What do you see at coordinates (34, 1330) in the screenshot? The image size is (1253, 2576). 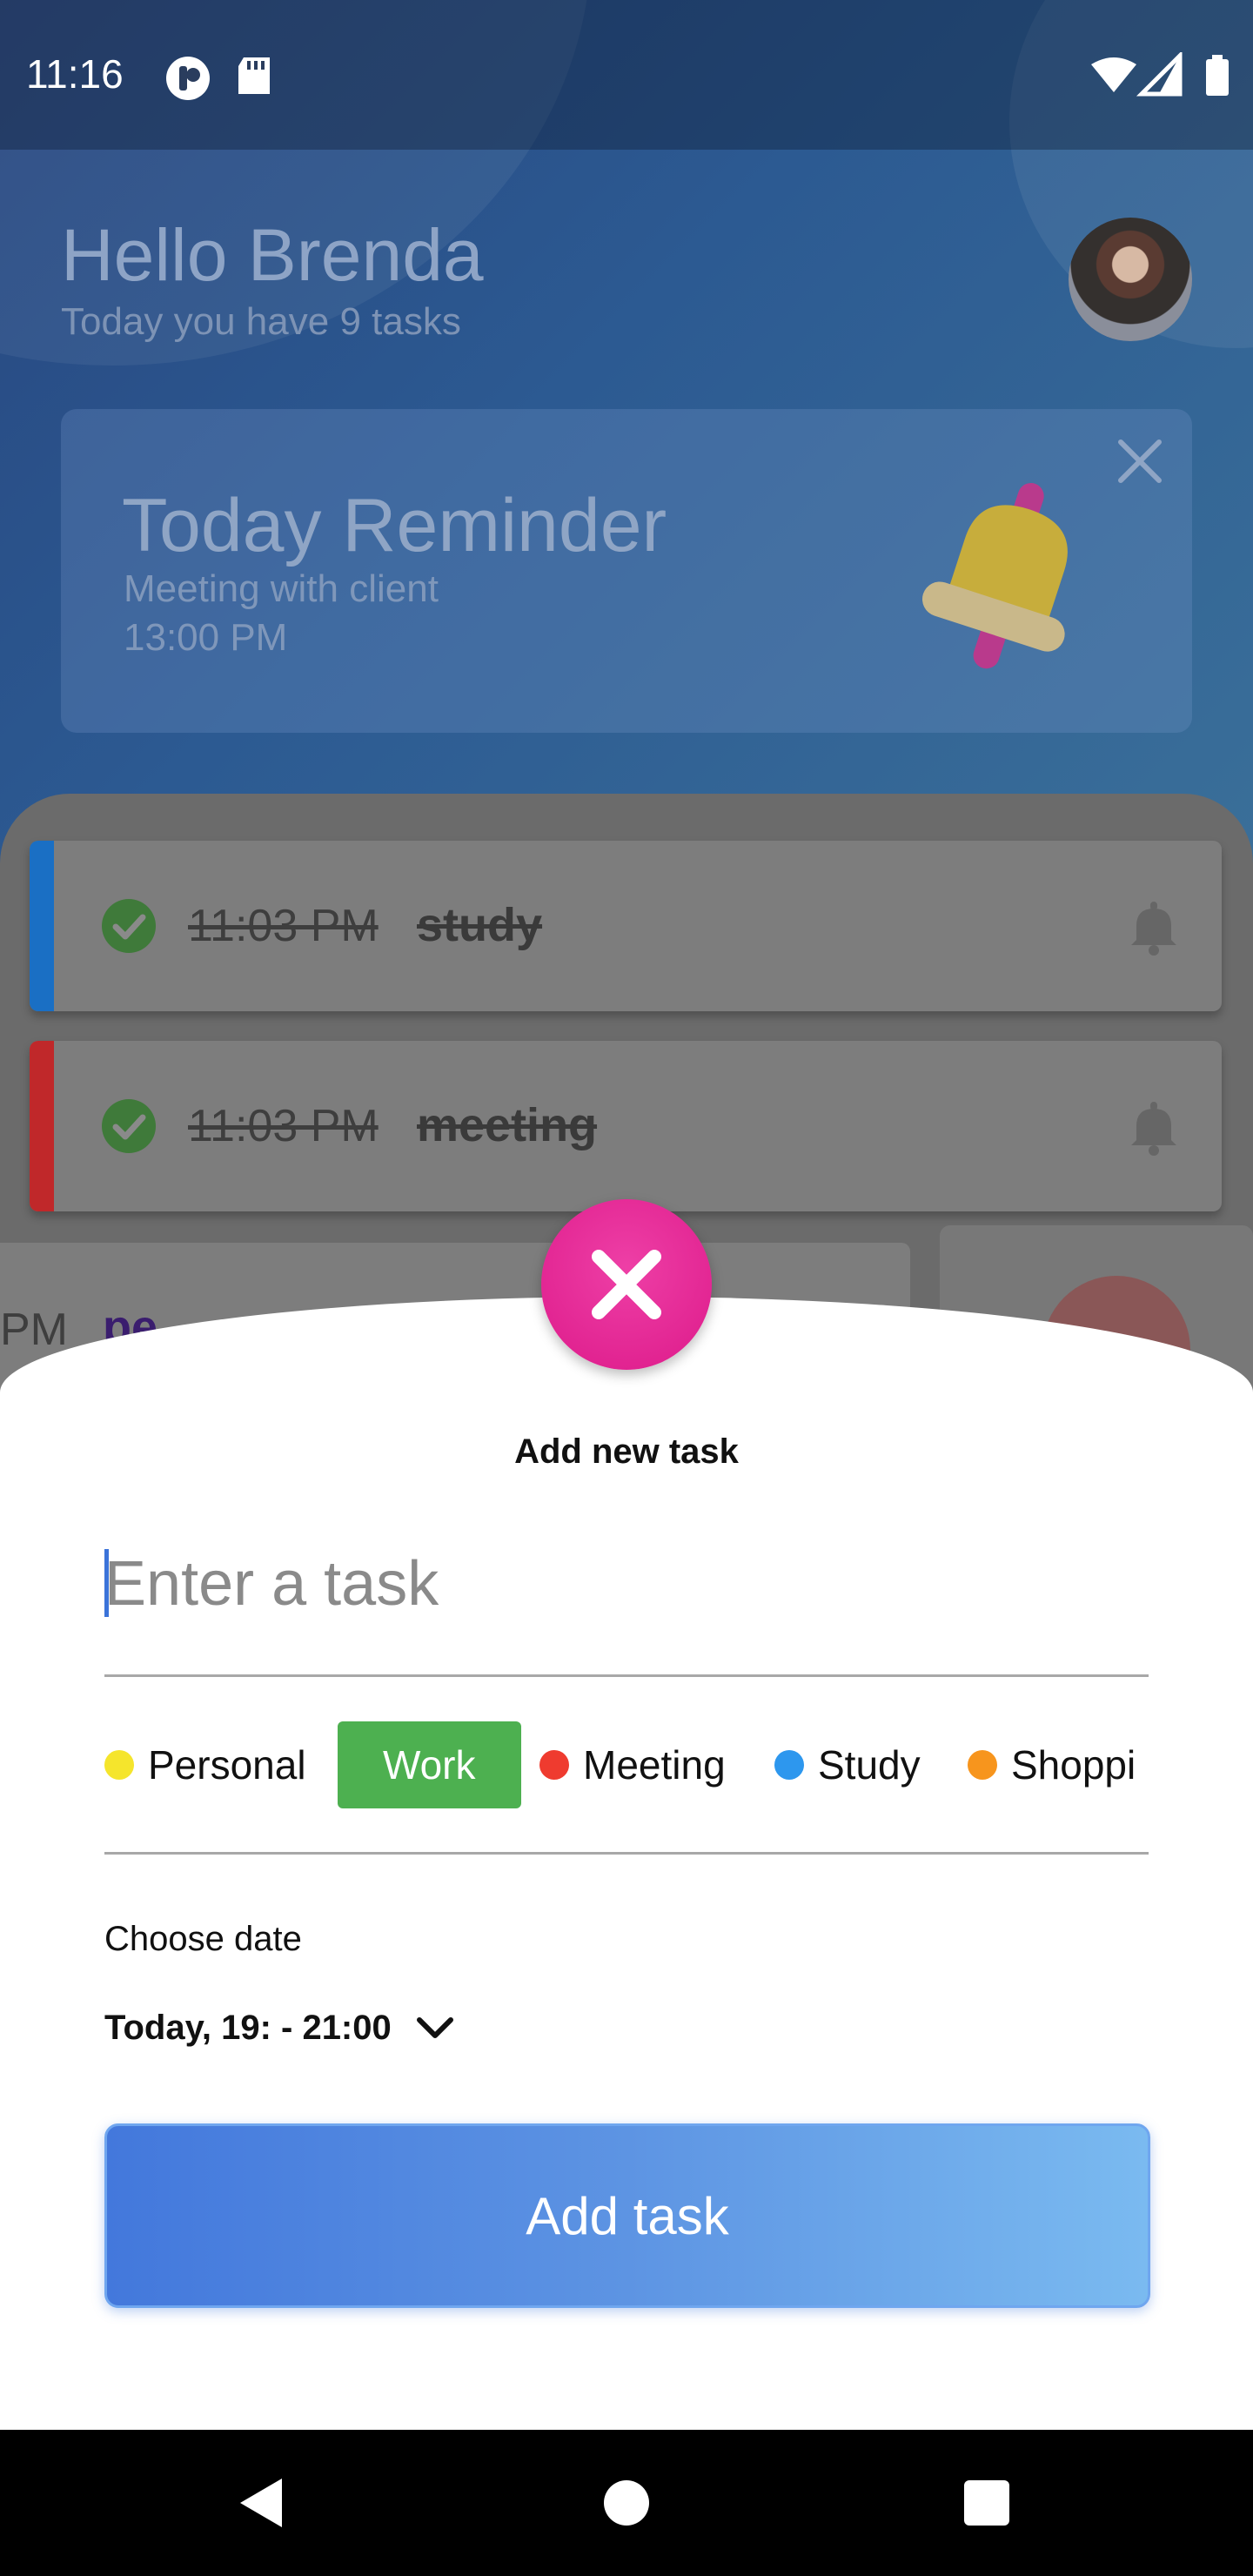 I see `task-time: PM` at bounding box center [34, 1330].